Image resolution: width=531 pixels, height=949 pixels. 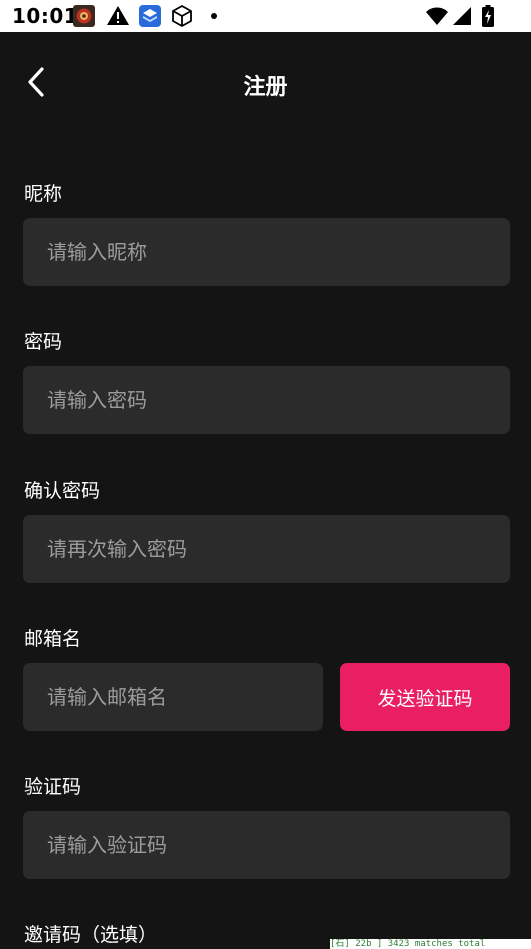 What do you see at coordinates (62, 491) in the screenshot?
I see `confirm-password-label: 确认密码` at bounding box center [62, 491].